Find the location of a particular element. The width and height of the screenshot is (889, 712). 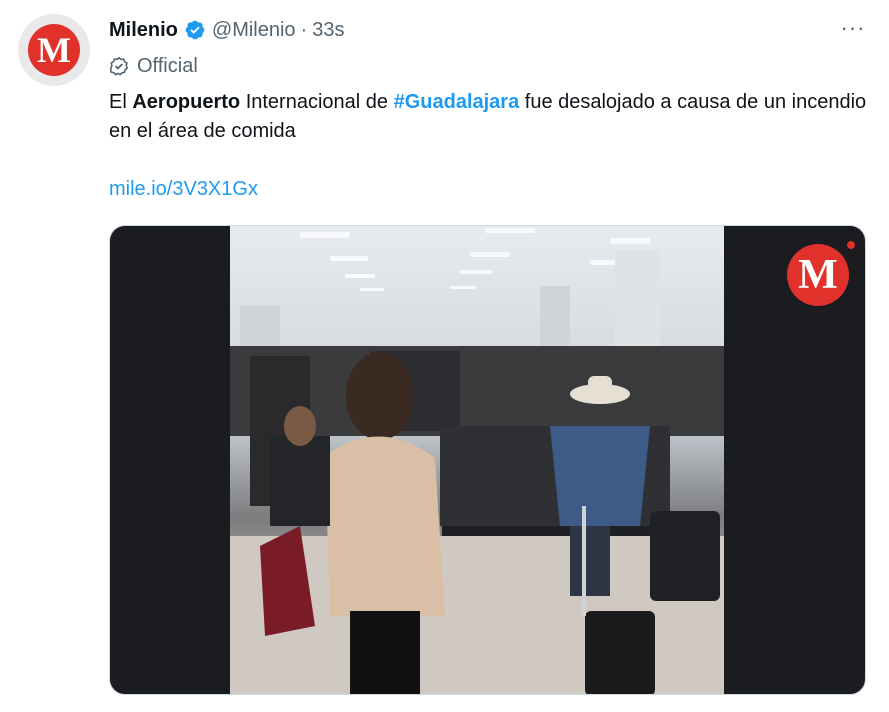

tweet-header: Milenio @Milenio · 33s is located at coordinates (226, 30).